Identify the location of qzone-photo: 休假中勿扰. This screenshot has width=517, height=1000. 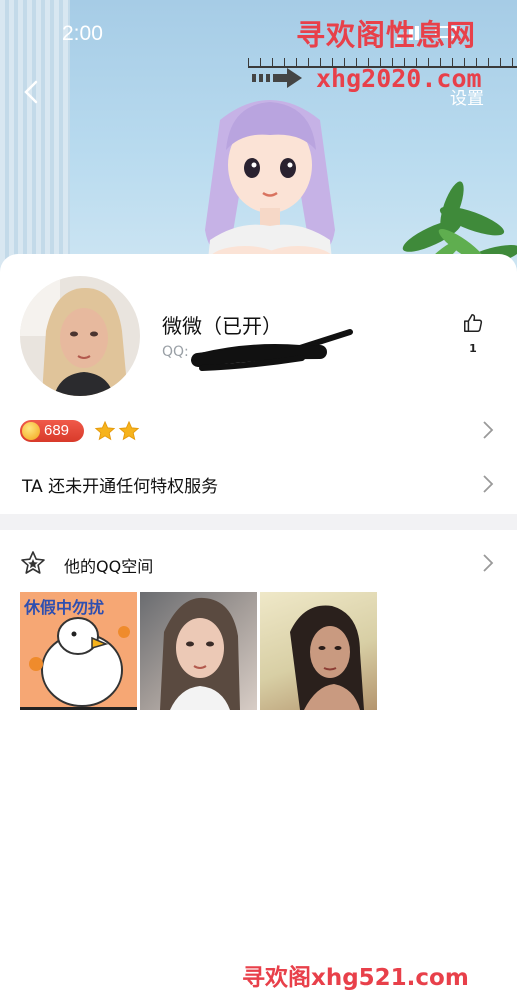
(78, 651).